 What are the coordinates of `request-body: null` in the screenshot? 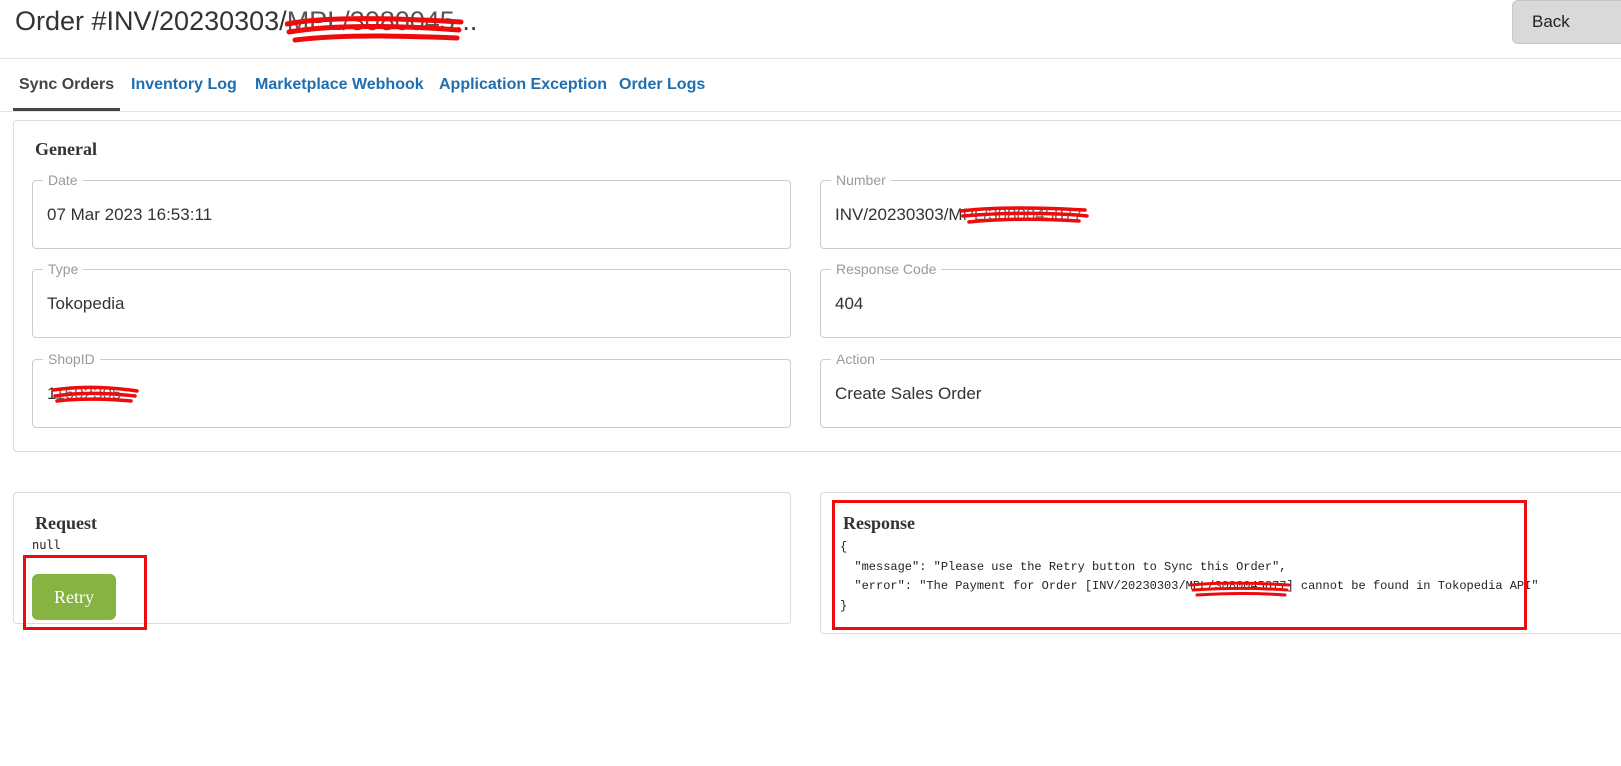 It's located at (46, 545).